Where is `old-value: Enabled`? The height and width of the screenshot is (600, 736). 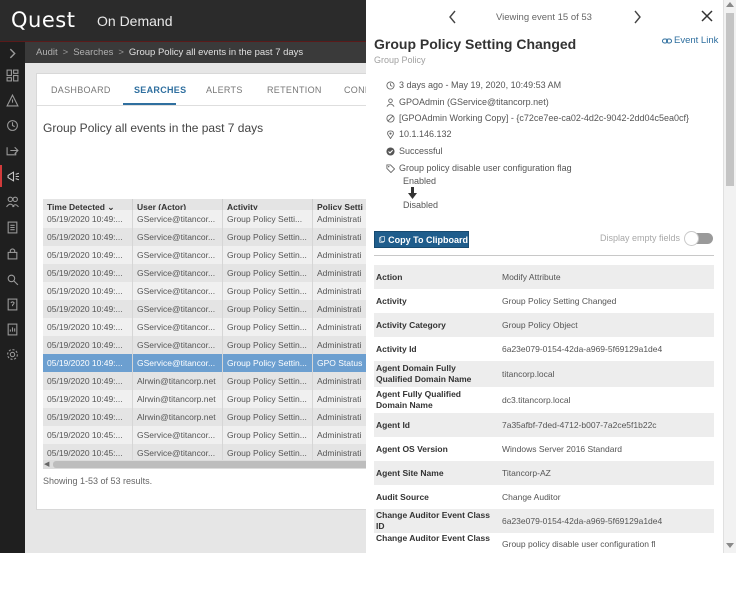
old-value: Enabled is located at coordinates (420, 181).